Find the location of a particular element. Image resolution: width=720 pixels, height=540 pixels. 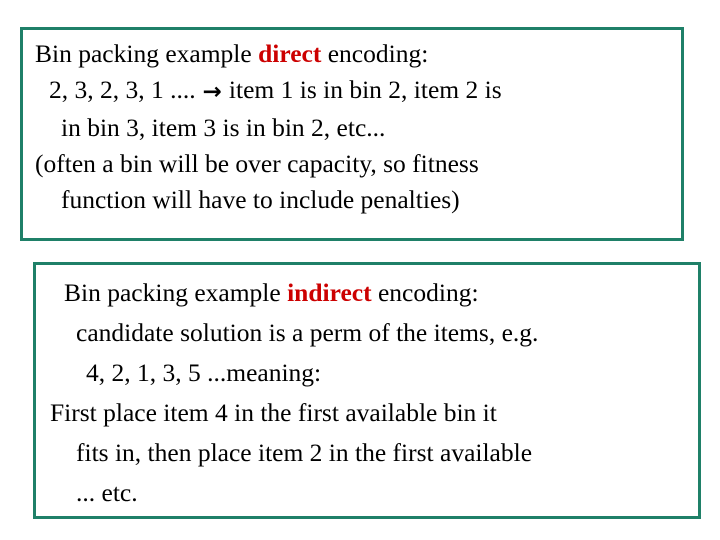

direct-heading-line: Bin packing example direct encoding: is located at coordinates (353, 54).